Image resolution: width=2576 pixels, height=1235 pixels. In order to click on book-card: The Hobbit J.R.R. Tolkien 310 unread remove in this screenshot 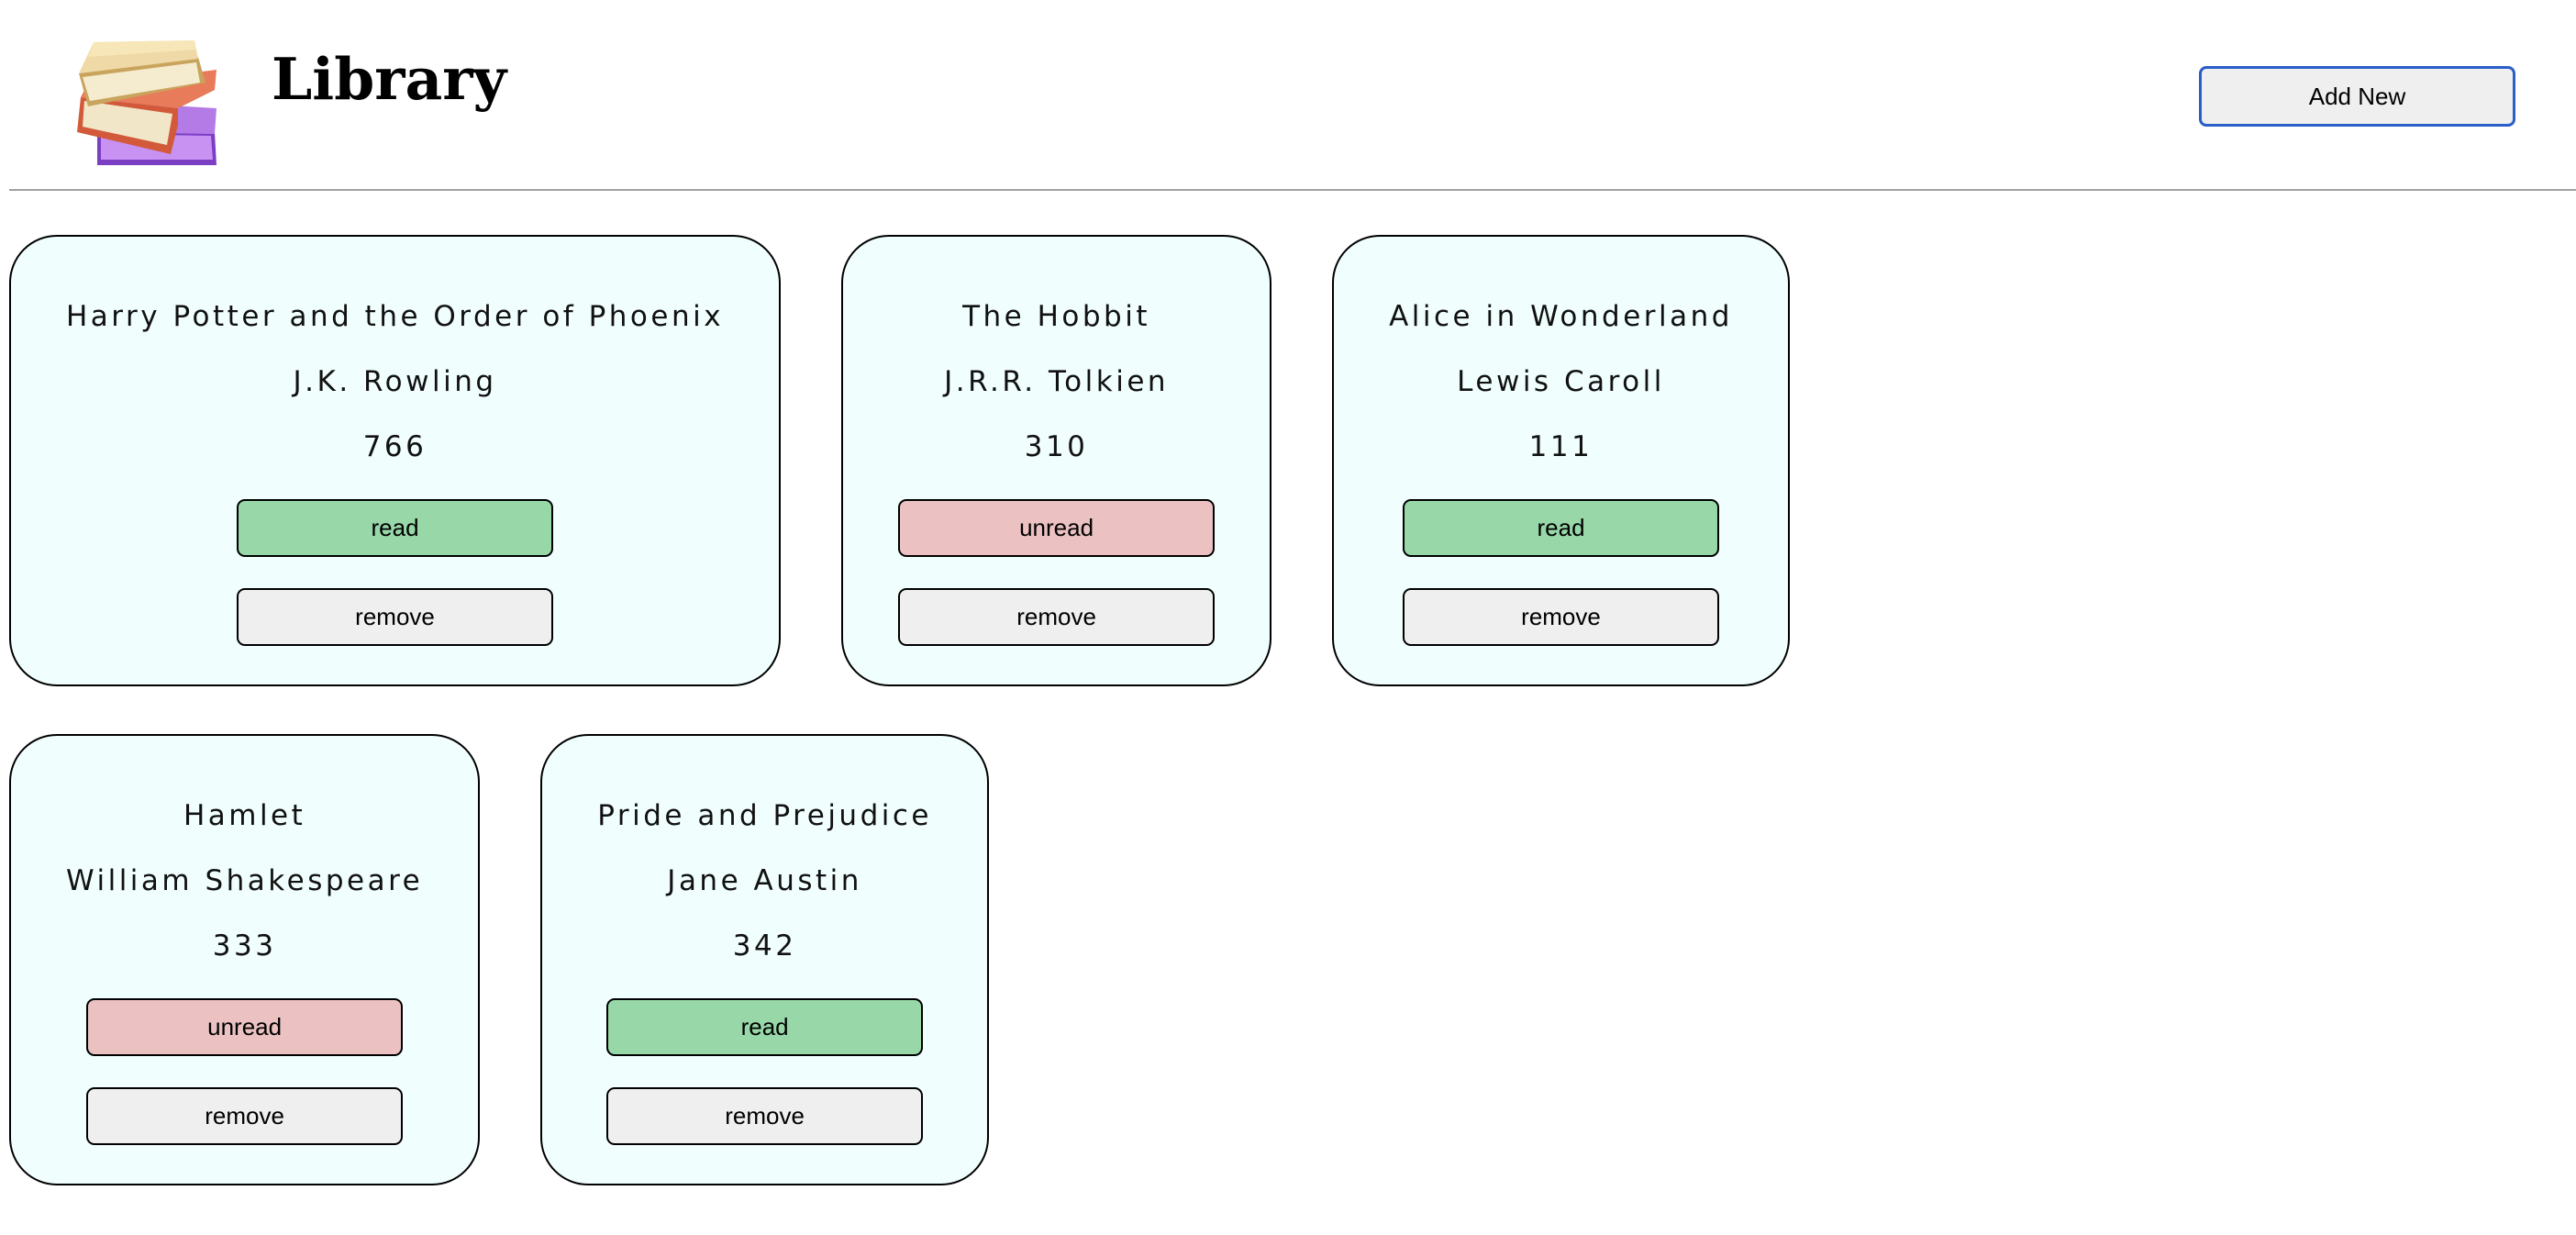, I will do `click(1056, 460)`.